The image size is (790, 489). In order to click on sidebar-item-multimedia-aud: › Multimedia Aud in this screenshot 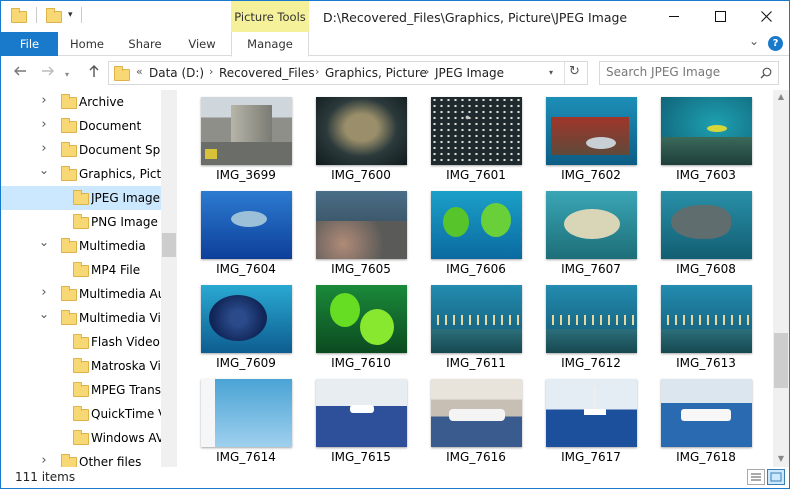, I will do `click(82, 294)`.